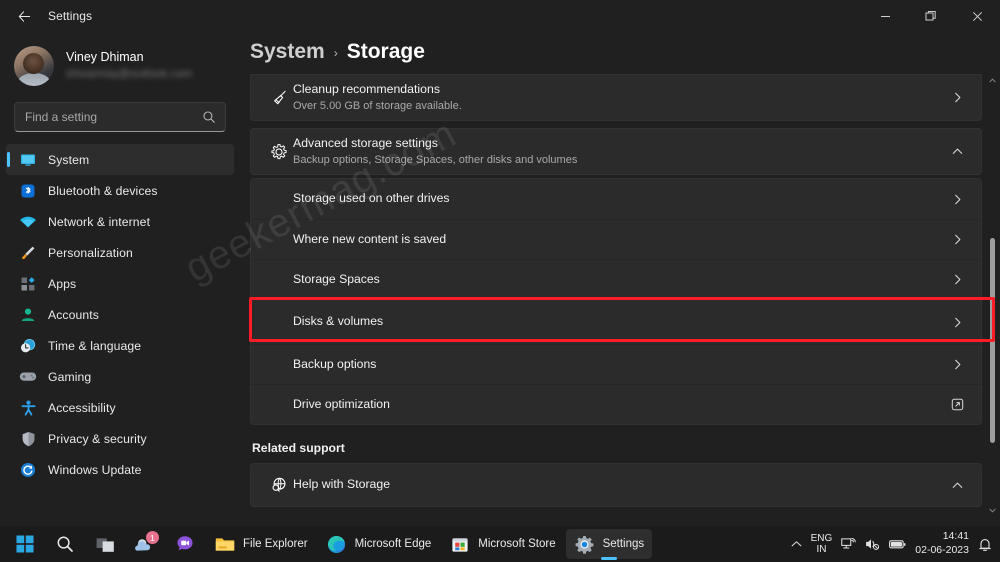  Describe the element at coordinates (69, 159) in the screenshot. I see `sidebar-item-label: System` at that location.